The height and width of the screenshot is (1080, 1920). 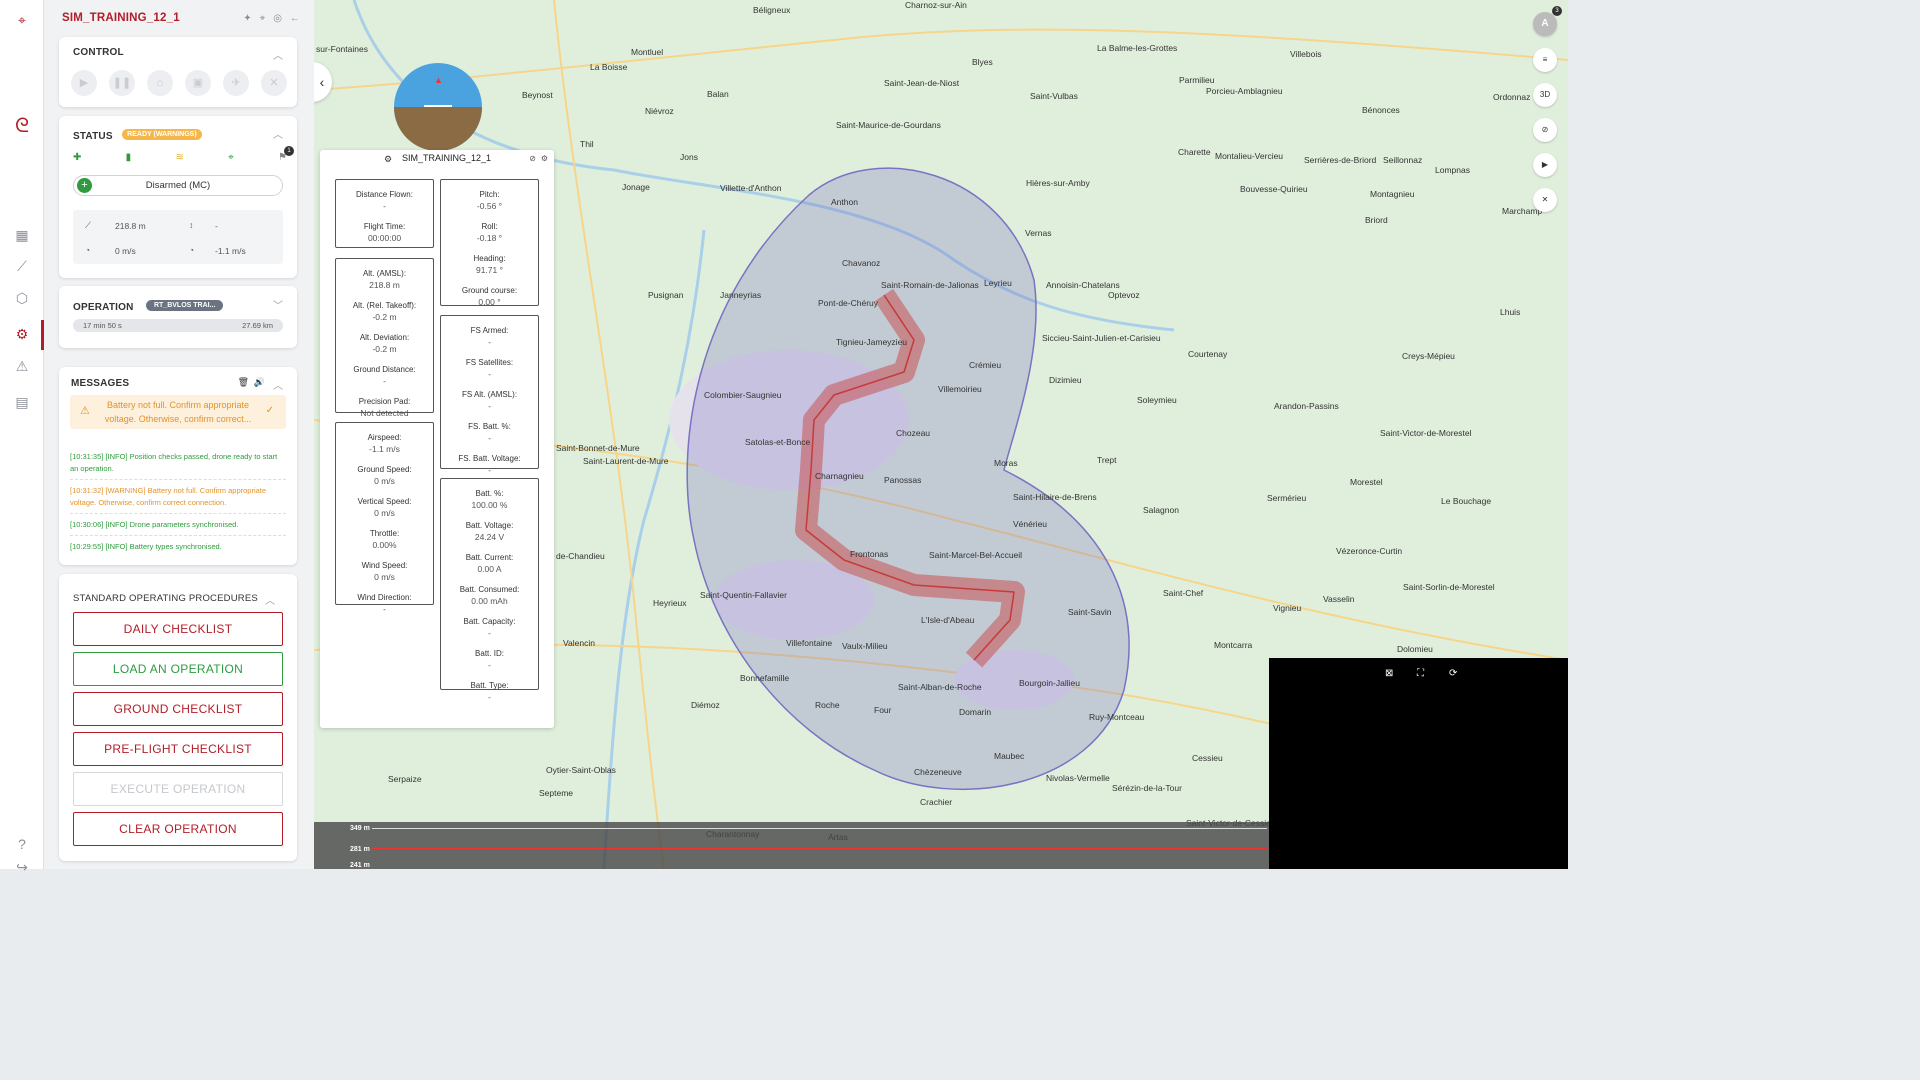 What do you see at coordinates (1545, 95) in the screenshot?
I see `view-3d-button: 3D` at bounding box center [1545, 95].